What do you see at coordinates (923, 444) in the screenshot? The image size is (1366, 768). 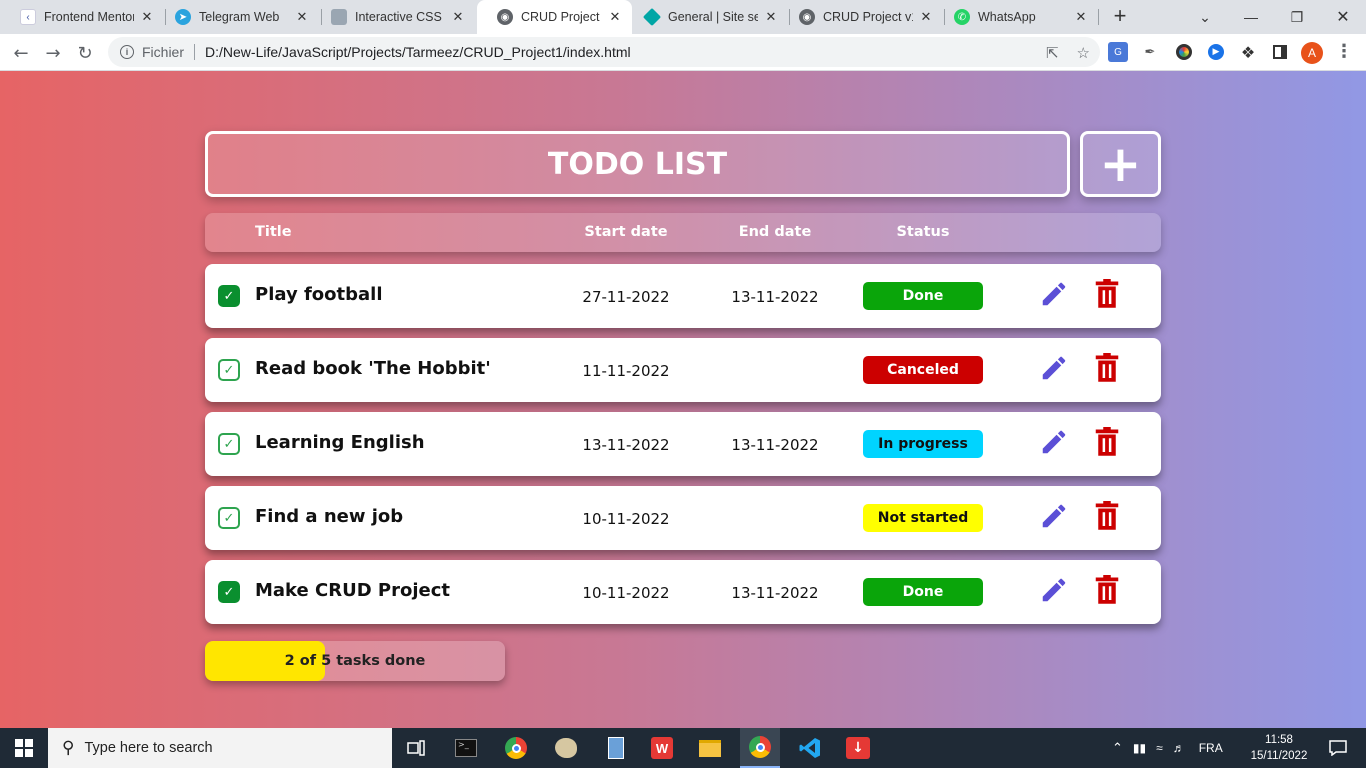 I see `status-badge: In progress` at bounding box center [923, 444].